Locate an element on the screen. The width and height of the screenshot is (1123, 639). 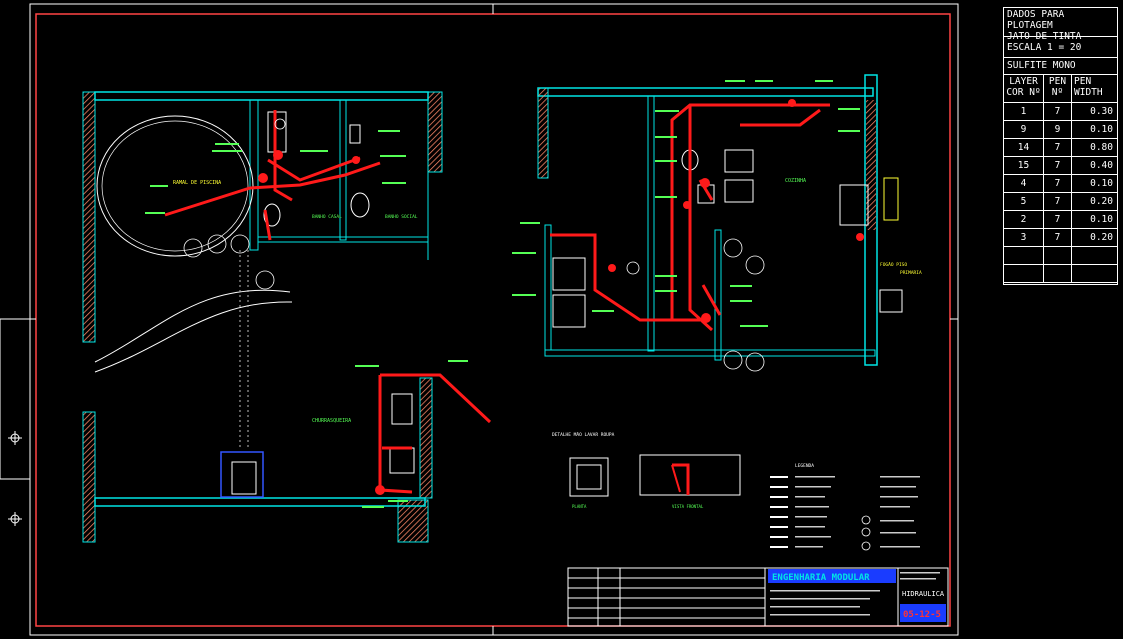
title-block: ENGENHARIA MODULAR HIDRAULICA 05-12-5 is located at coordinates (758, 597).